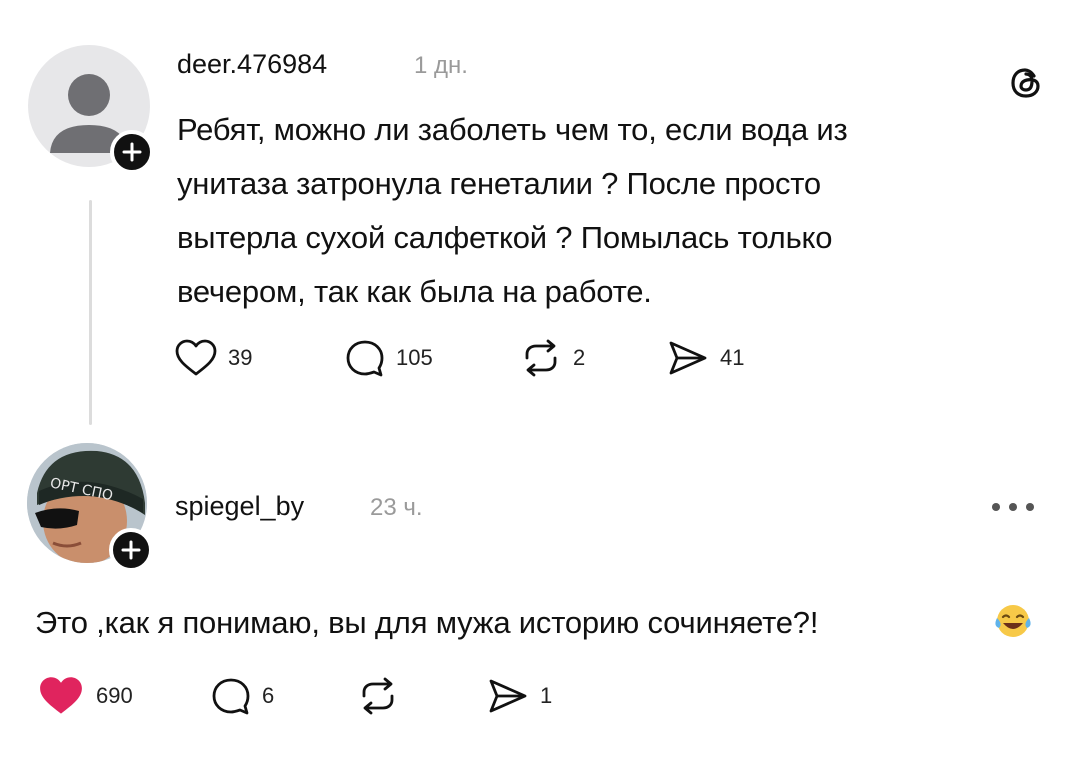  Describe the element at coordinates (1013, 509) in the screenshot. I see `more-dots-icon` at that location.